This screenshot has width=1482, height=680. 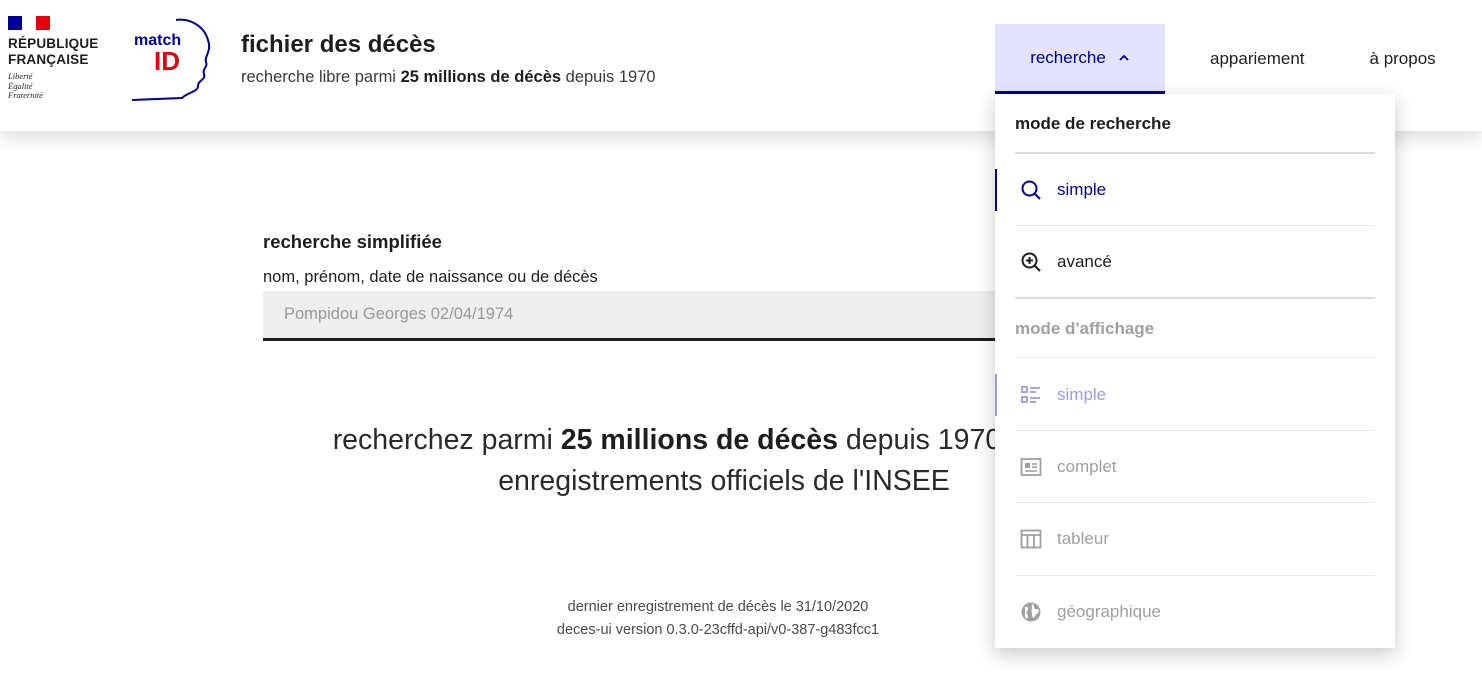 What do you see at coordinates (1031, 190) in the screenshot?
I see `search-icon` at bounding box center [1031, 190].